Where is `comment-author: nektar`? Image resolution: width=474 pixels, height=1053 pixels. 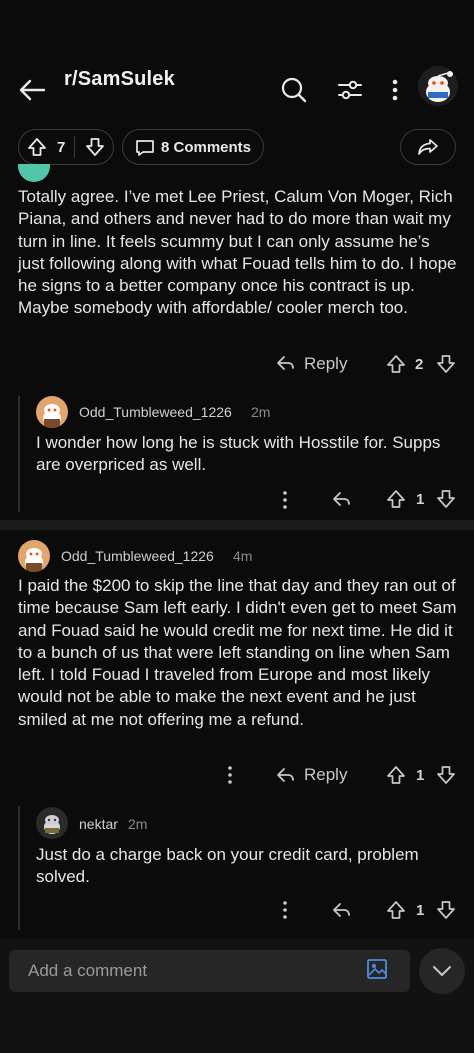
comment-author: nektar is located at coordinates (98, 824).